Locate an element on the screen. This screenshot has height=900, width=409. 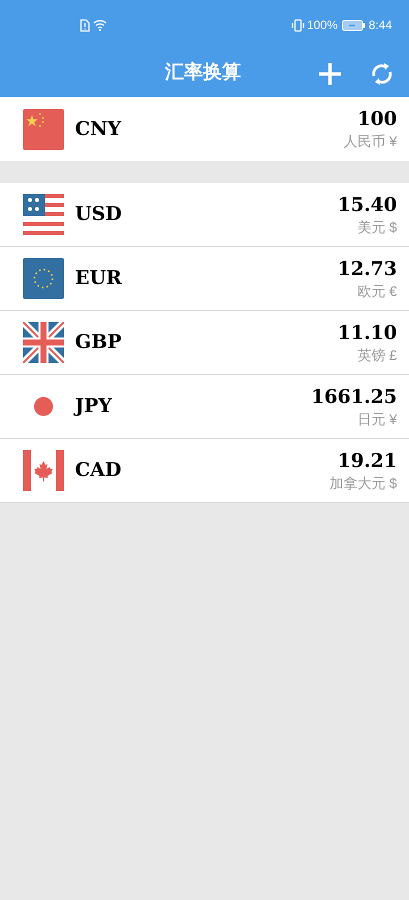
currency-name: 美元 $ is located at coordinates (377, 227).